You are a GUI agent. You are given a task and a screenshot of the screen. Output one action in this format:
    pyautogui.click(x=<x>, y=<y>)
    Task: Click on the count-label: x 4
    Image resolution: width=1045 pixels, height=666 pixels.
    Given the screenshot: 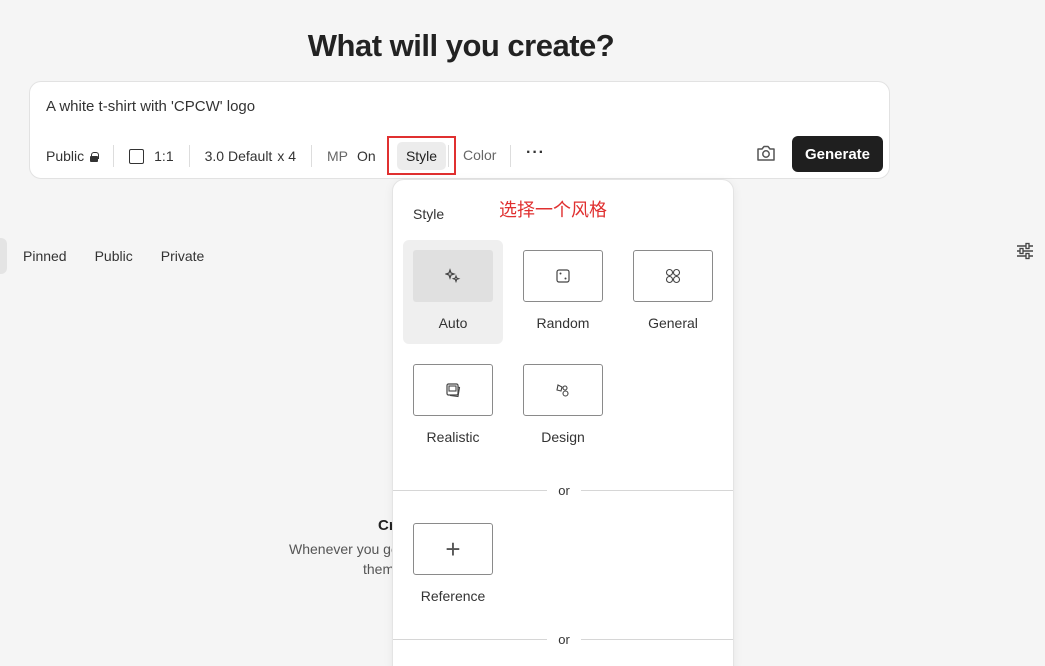 What is the action you would take?
    pyautogui.click(x=287, y=156)
    